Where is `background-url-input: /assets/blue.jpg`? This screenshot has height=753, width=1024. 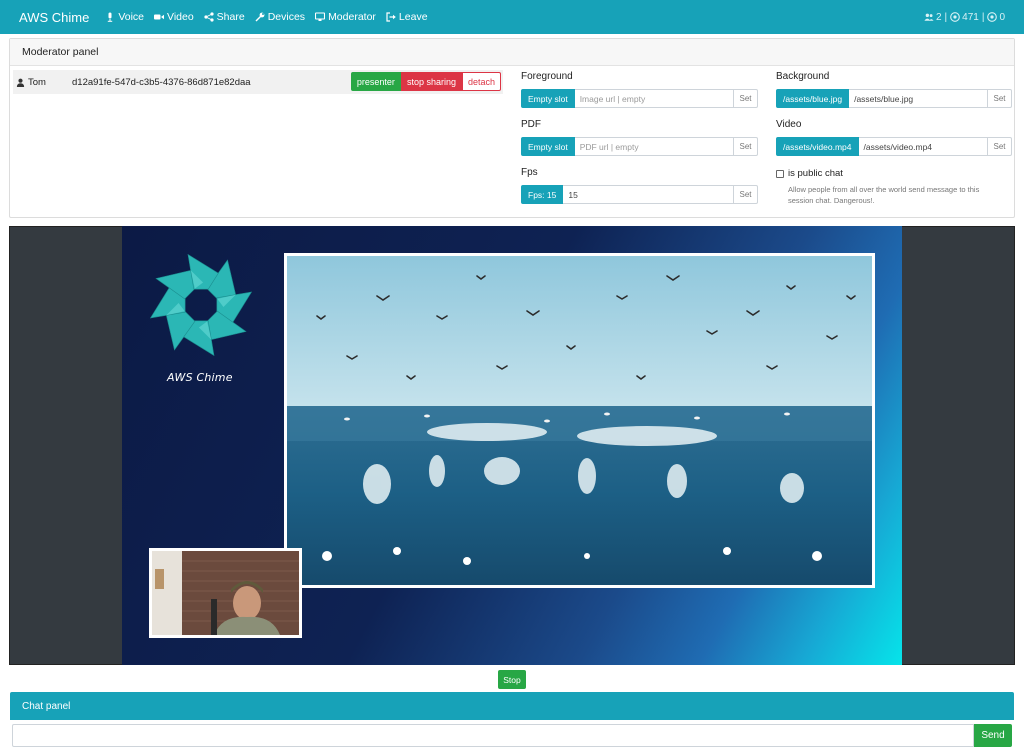 background-url-input: /assets/blue.jpg is located at coordinates (918, 98).